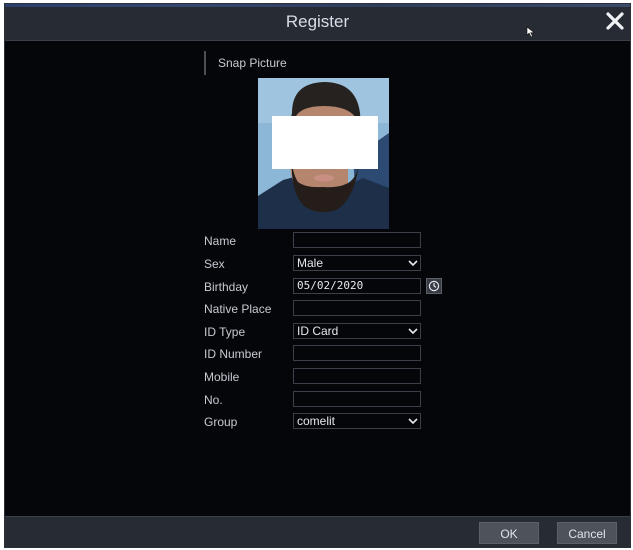 The height and width of the screenshot is (550, 633). Describe the element at coordinates (357, 399) in the screenshot. I see `no-field` at that location.